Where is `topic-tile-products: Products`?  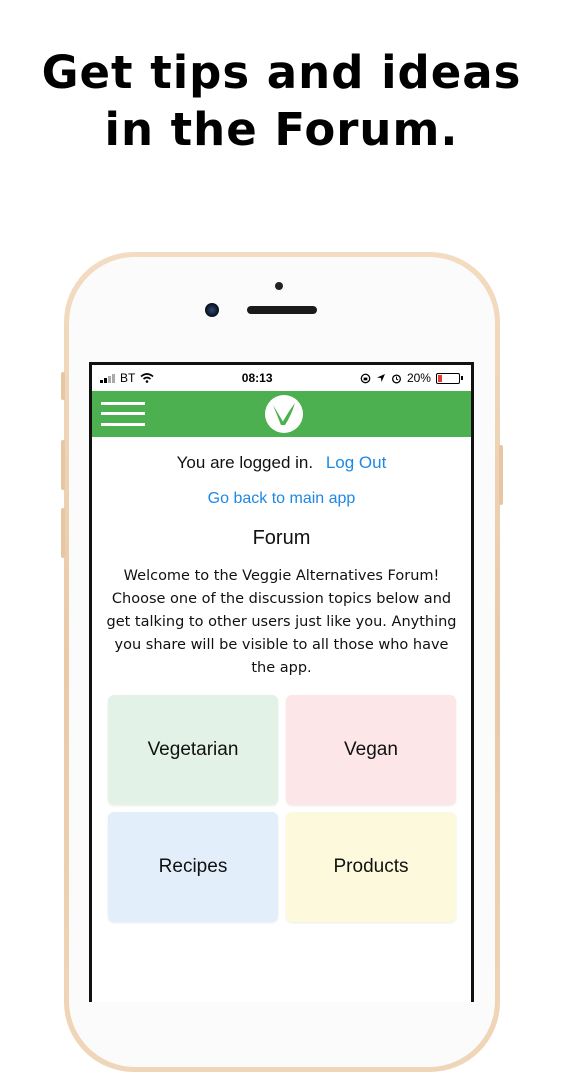 topic-tile-products: Products is located at coordinates (371, 867).